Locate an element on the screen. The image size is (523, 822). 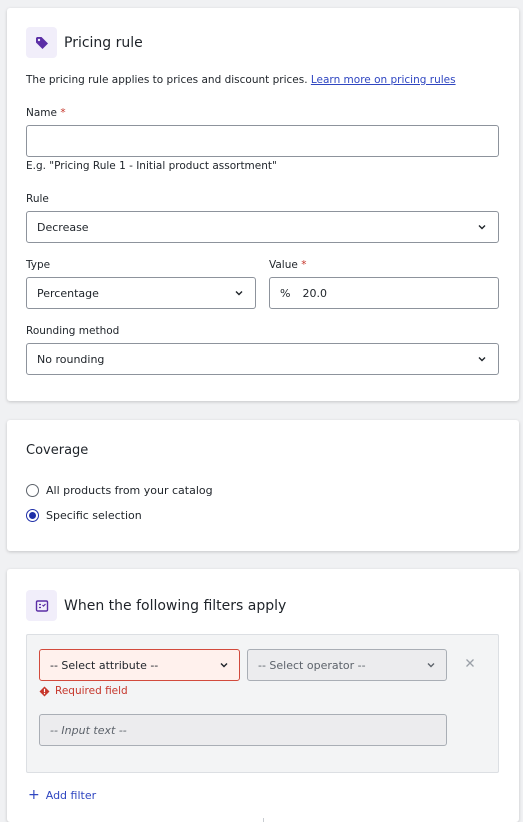
rounding-select: No rounding is located at coordinates (262, 359).